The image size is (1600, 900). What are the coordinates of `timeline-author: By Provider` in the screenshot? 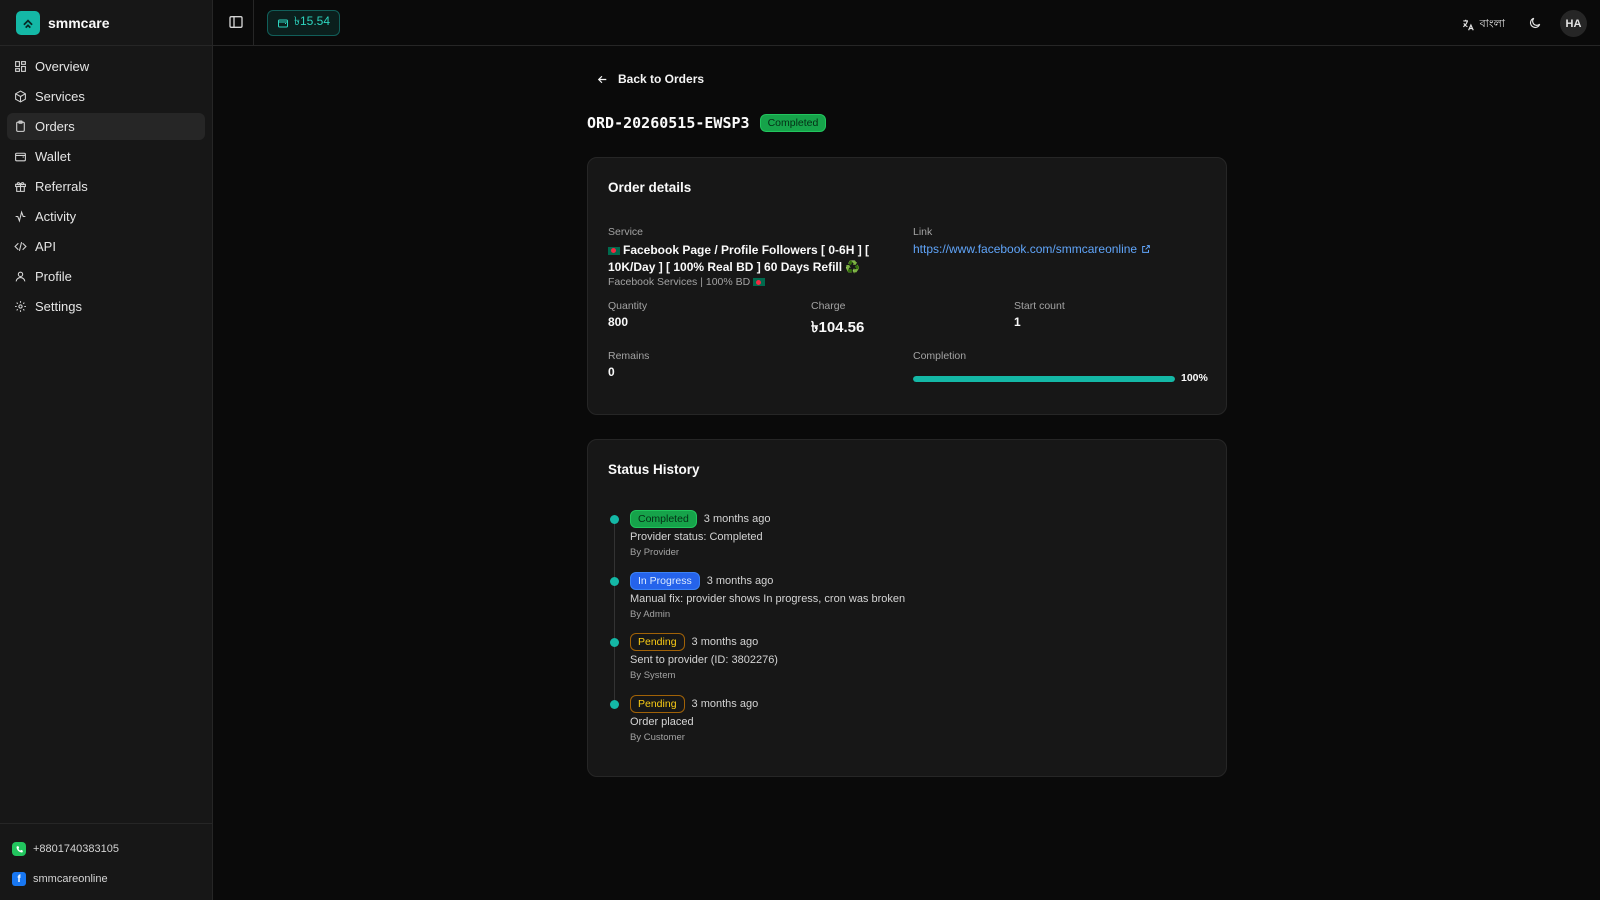 It's located at (655, 552).